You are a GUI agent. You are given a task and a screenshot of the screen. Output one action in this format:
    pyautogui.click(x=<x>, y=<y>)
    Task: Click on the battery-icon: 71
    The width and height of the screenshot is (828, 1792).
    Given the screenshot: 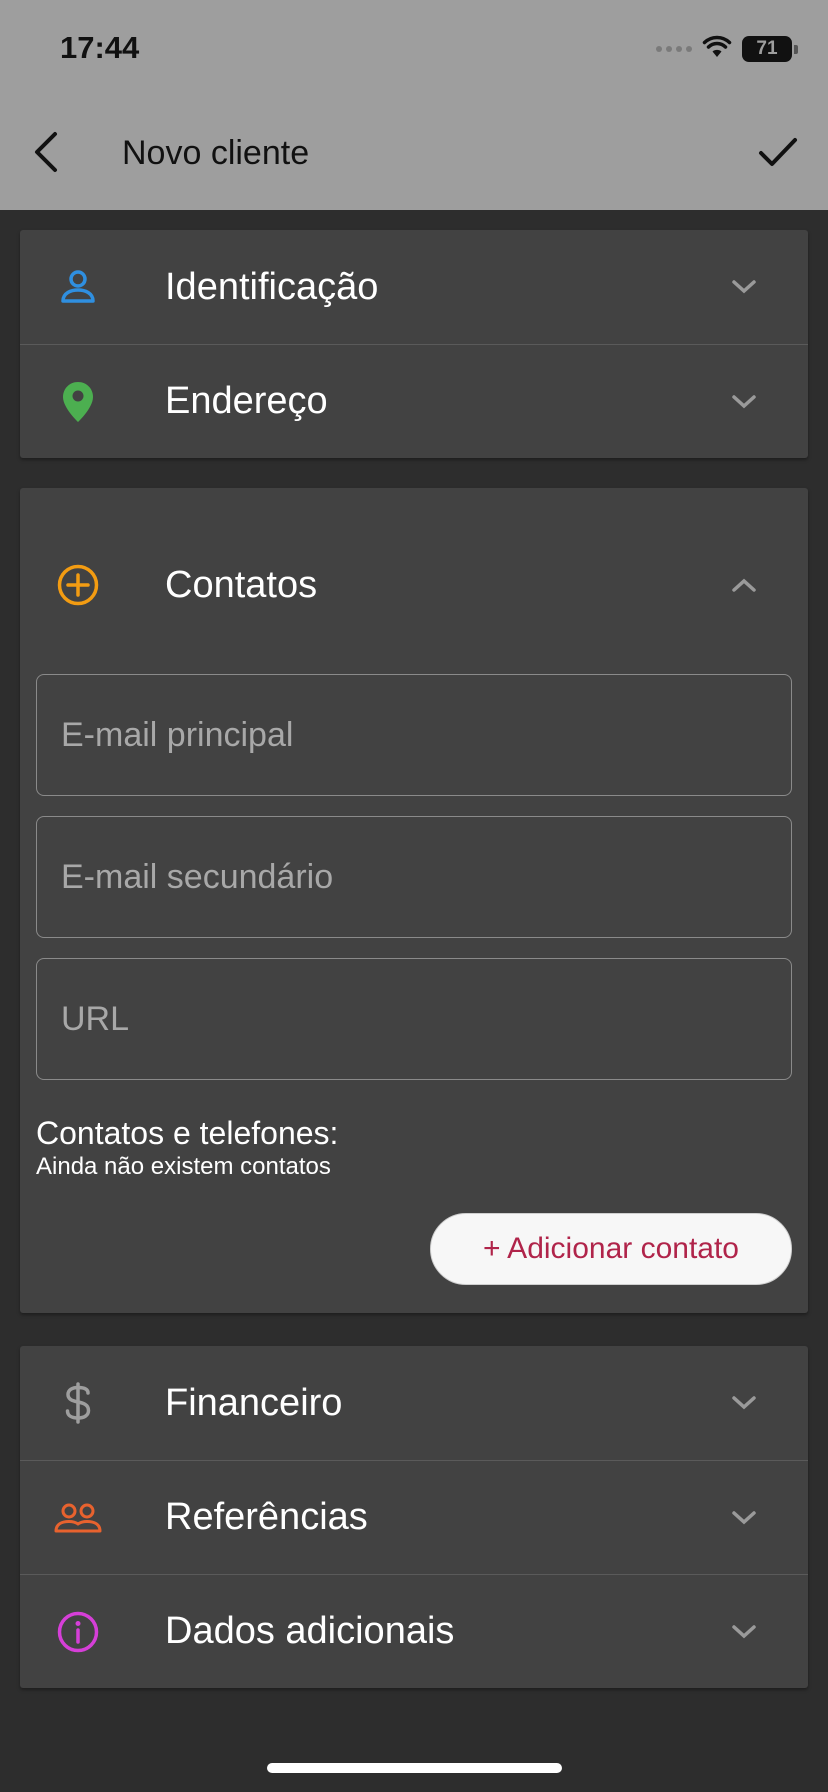 What is the action you would take?
    pyautogui.click(x=770, y=49)
    